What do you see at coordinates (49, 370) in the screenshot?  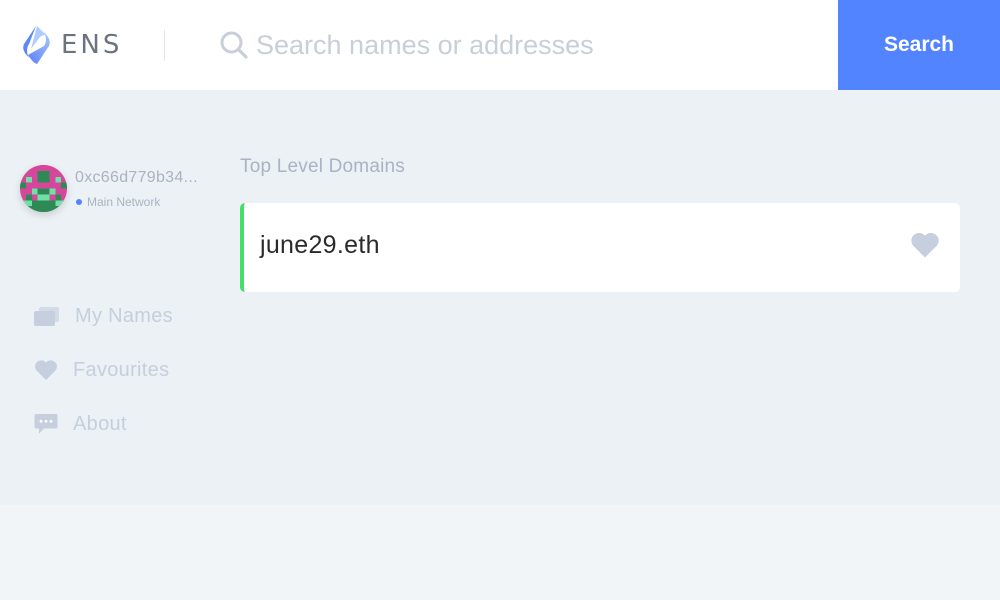 I see `heart-icon` at bounding box center [49, 370].